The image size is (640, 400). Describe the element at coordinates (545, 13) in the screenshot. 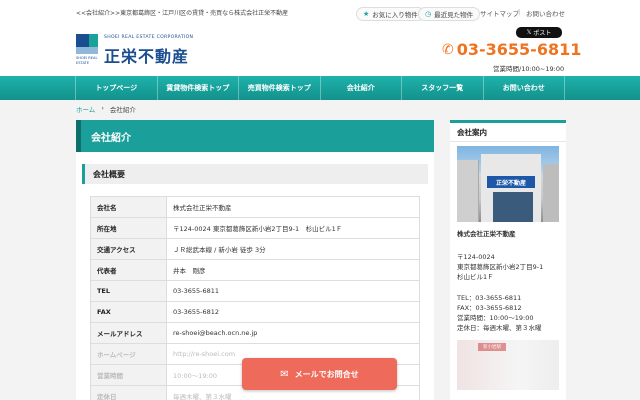

I see `header-contact-link: お問い合わせ` at that location.